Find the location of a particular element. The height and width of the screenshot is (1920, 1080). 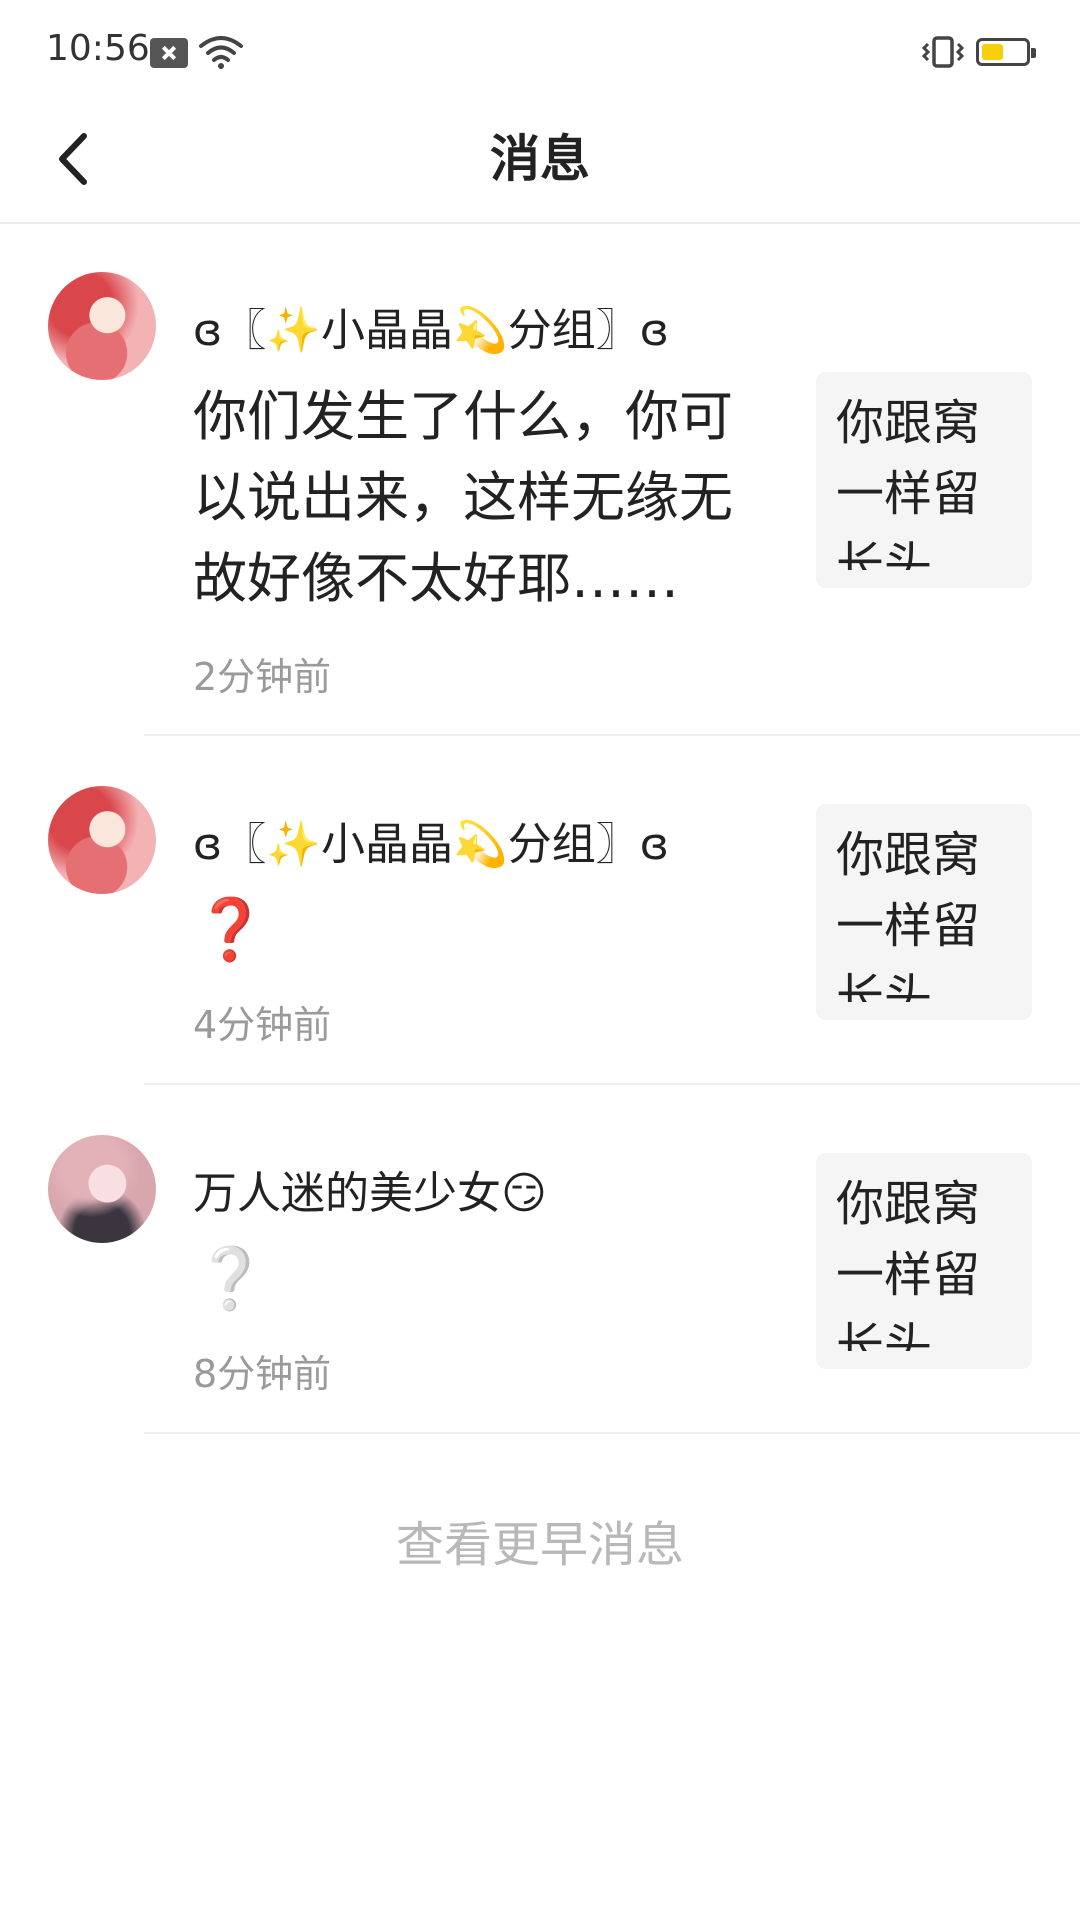

message-time: 2分钟前 is located at coordinates (262, 677).